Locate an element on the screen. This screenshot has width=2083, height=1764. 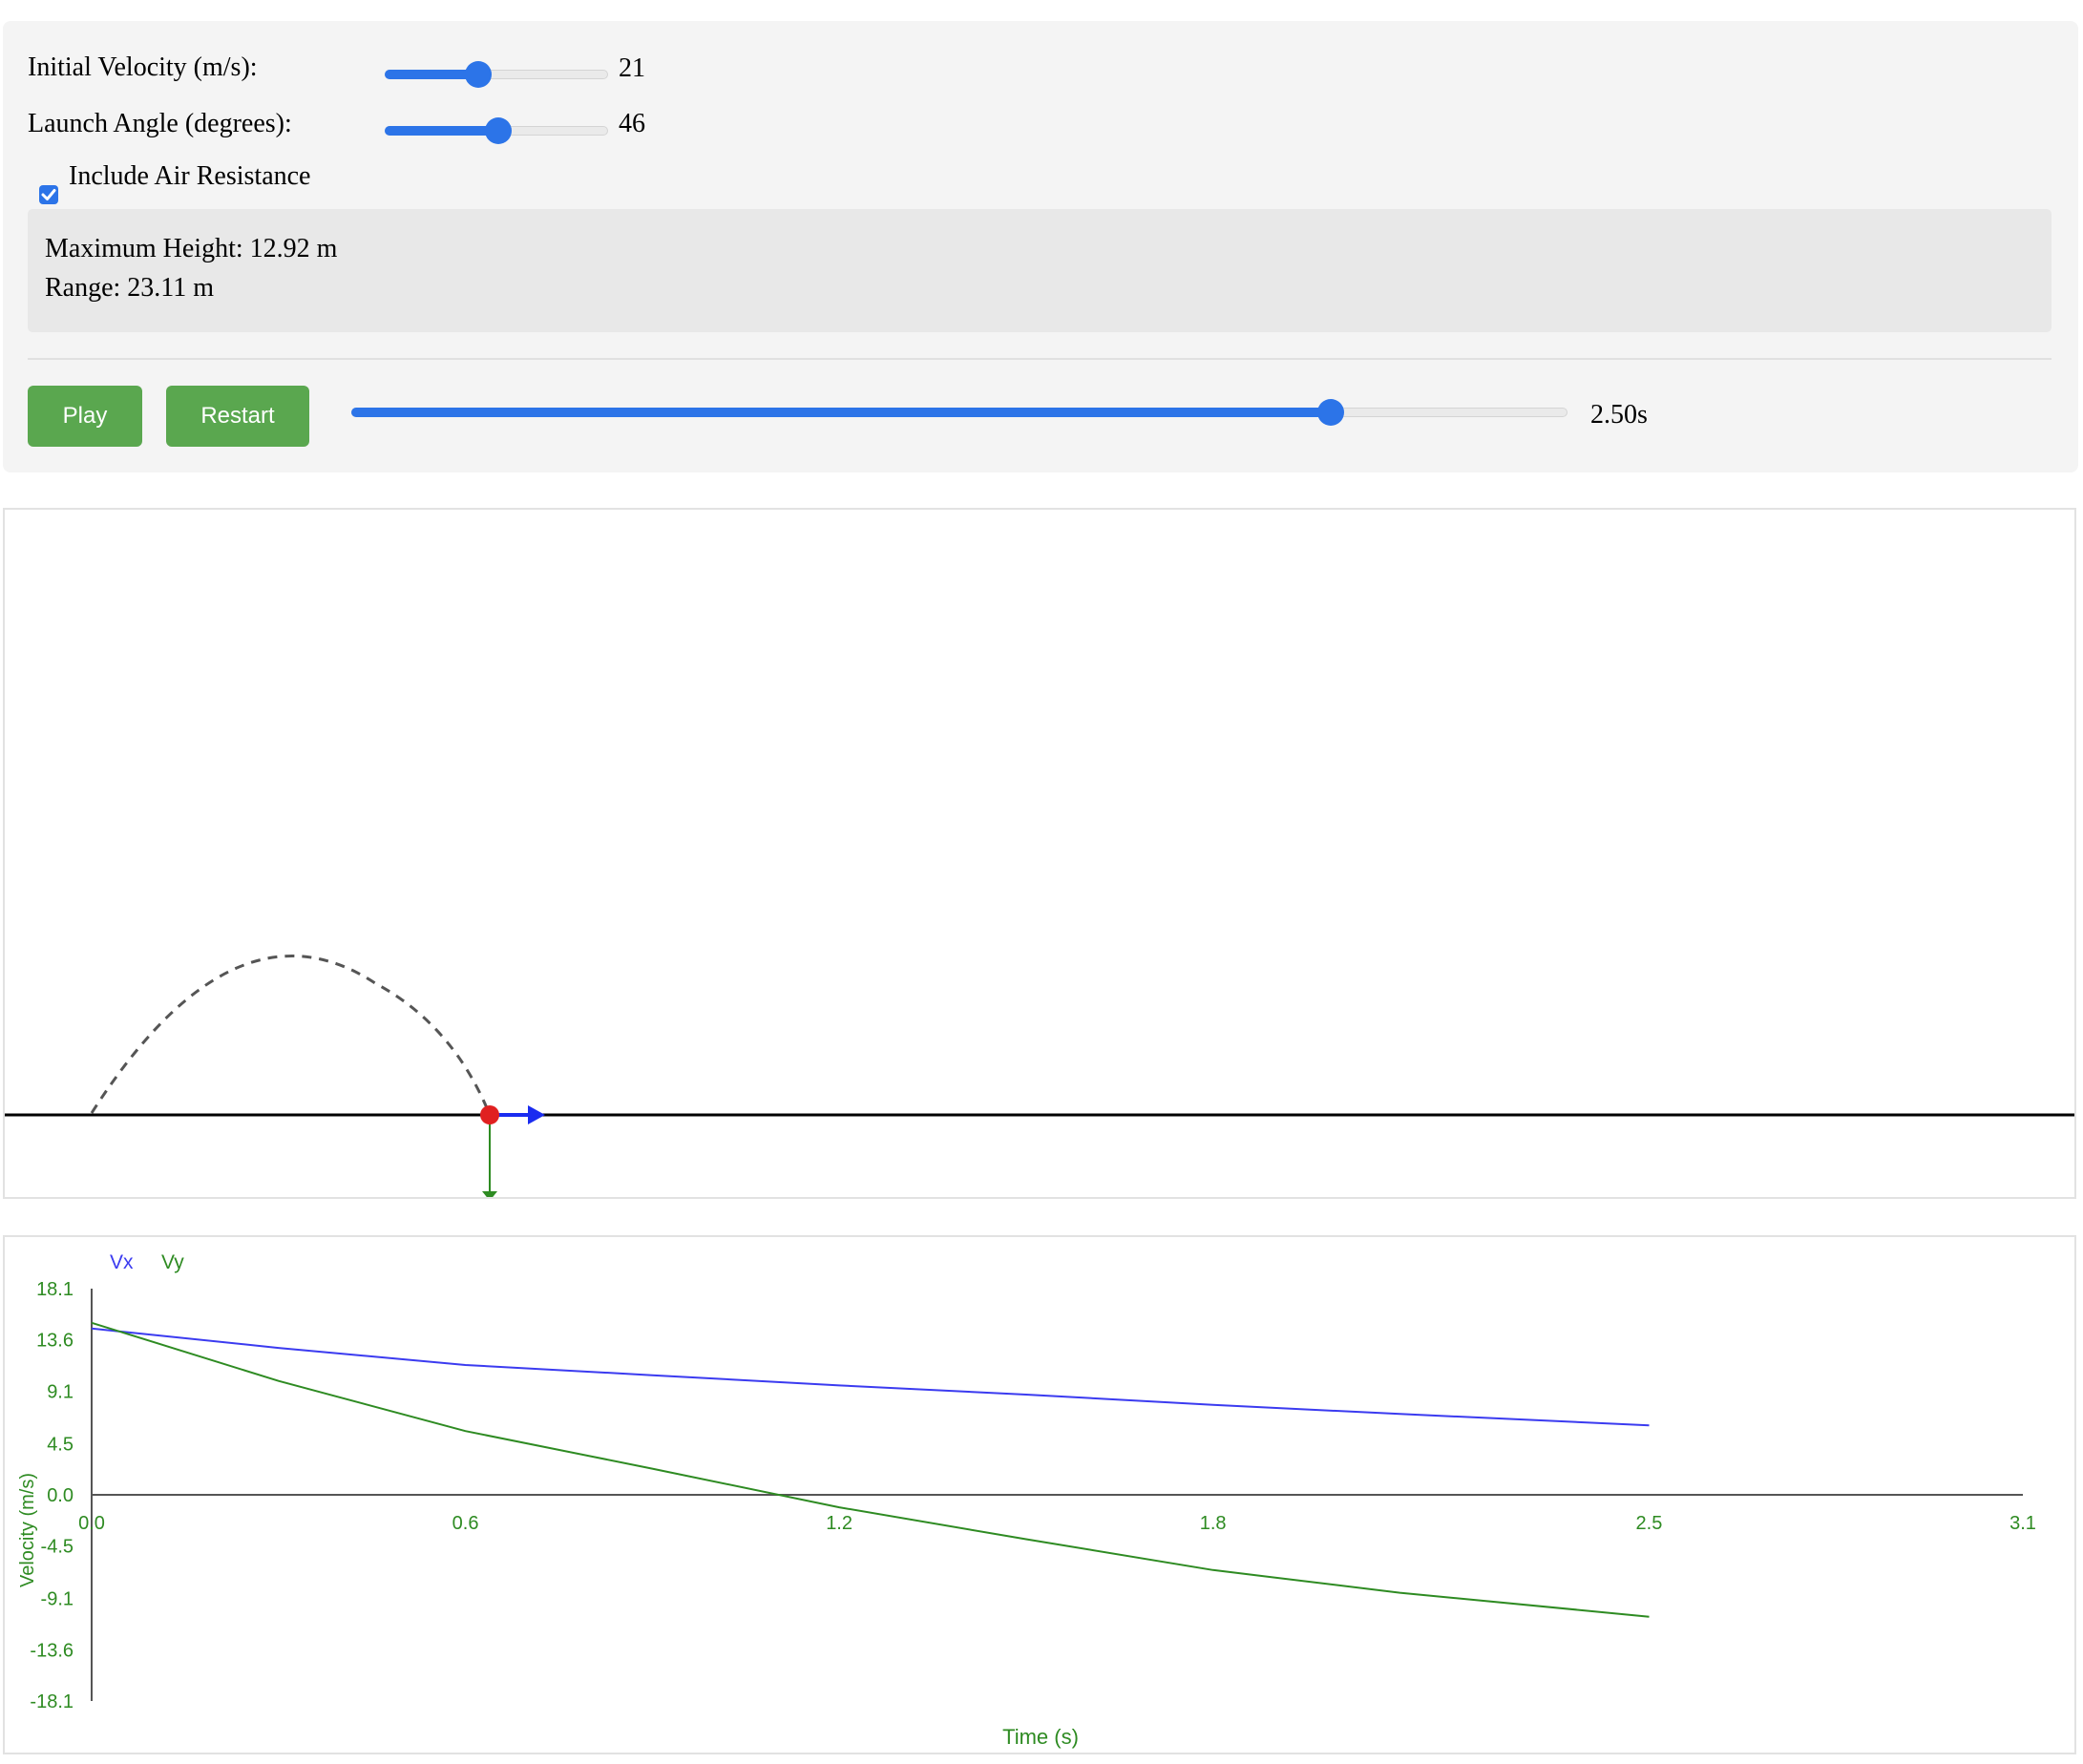
y-tick-label: 9.1 is located at coordinates (61, 1391).